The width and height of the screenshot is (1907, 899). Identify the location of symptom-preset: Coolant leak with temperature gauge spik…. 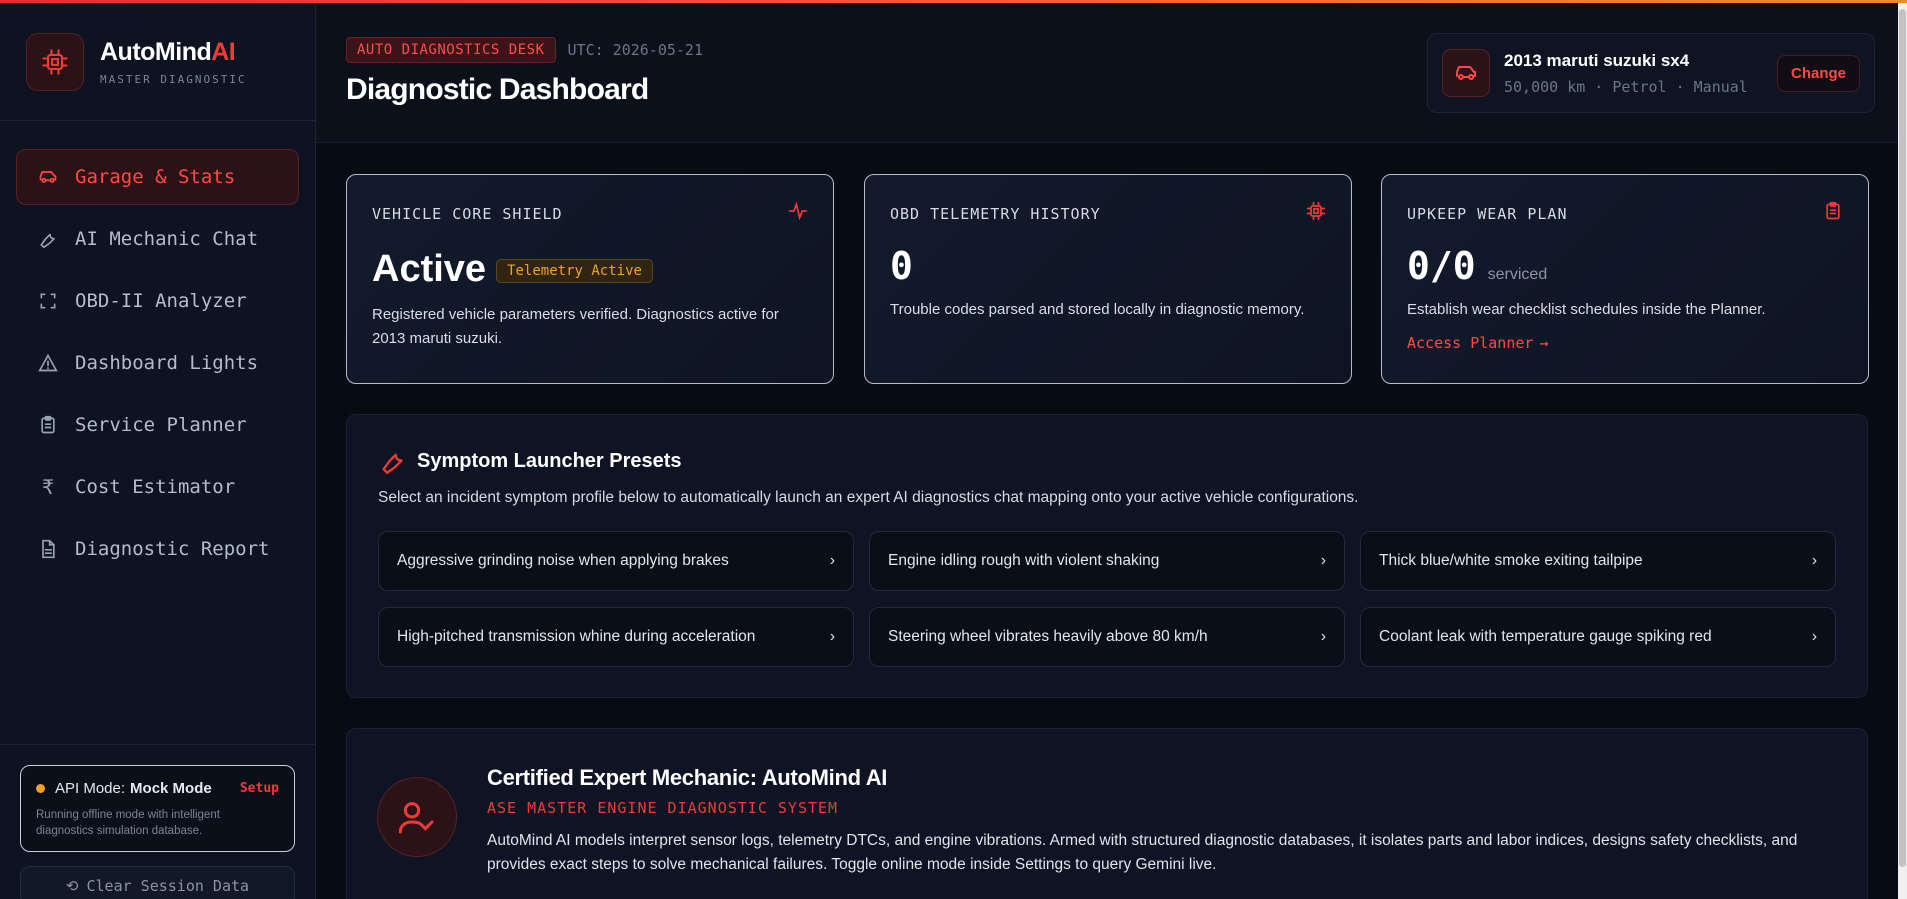
(1598, 637).